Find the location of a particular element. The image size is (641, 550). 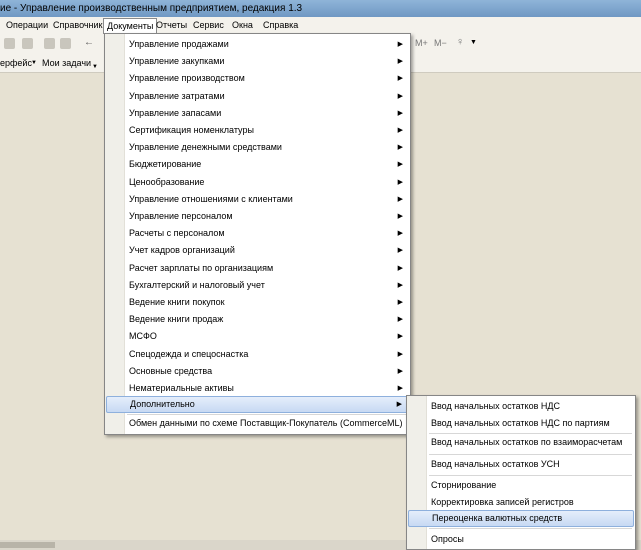

documents-menu-item: Спецодежда и спецоснастка ▶ is located at coordinates (257, 354).